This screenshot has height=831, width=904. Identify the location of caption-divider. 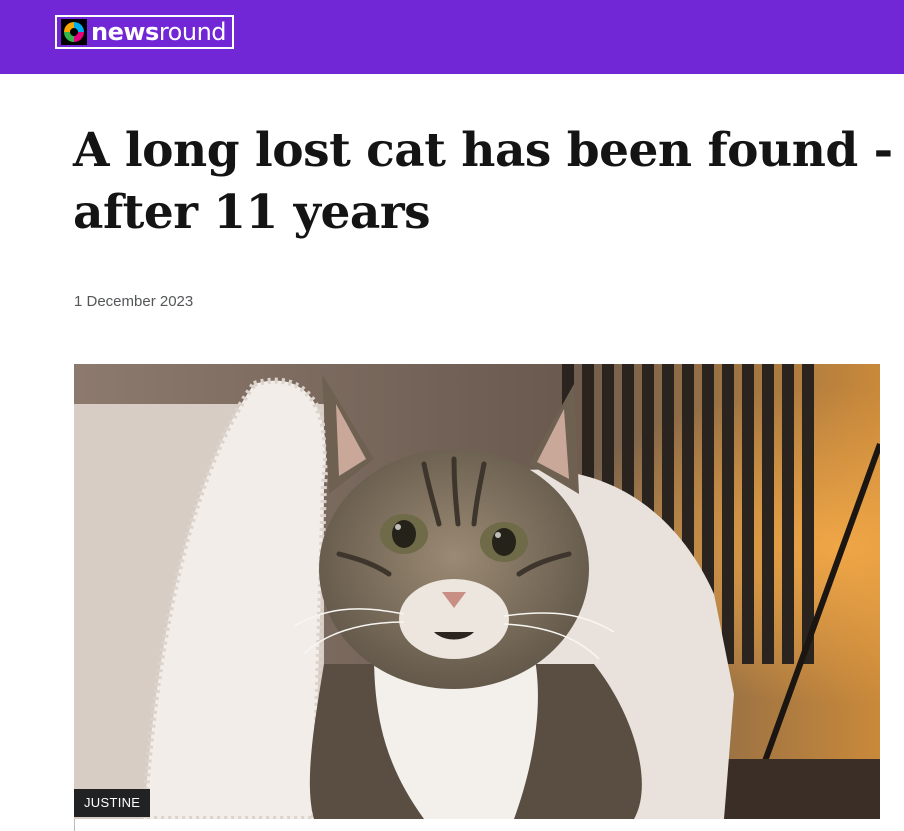
(74, 825).